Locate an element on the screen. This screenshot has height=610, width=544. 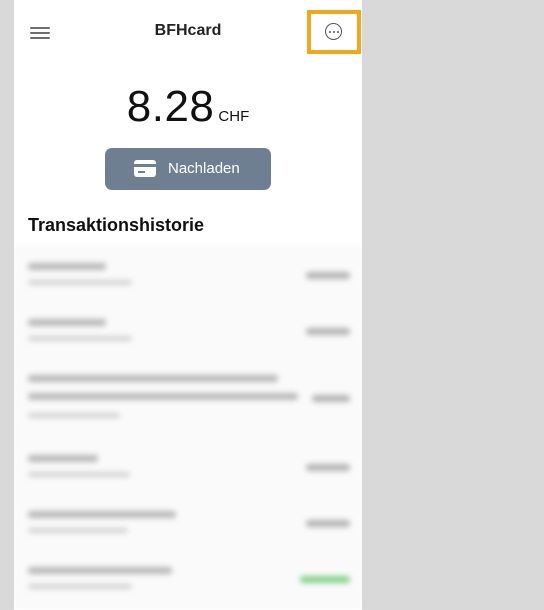
more-options-button is located at coordinates (334, 32).